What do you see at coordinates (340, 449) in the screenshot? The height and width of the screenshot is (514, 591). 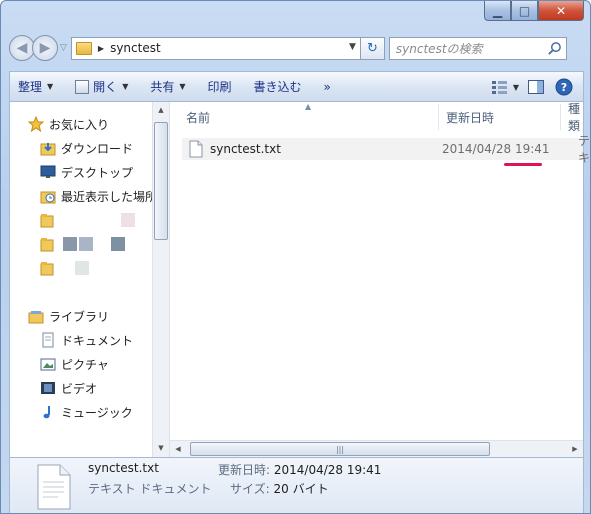 I see `scroll-thumb: |||` at bounding box center [340, 449].